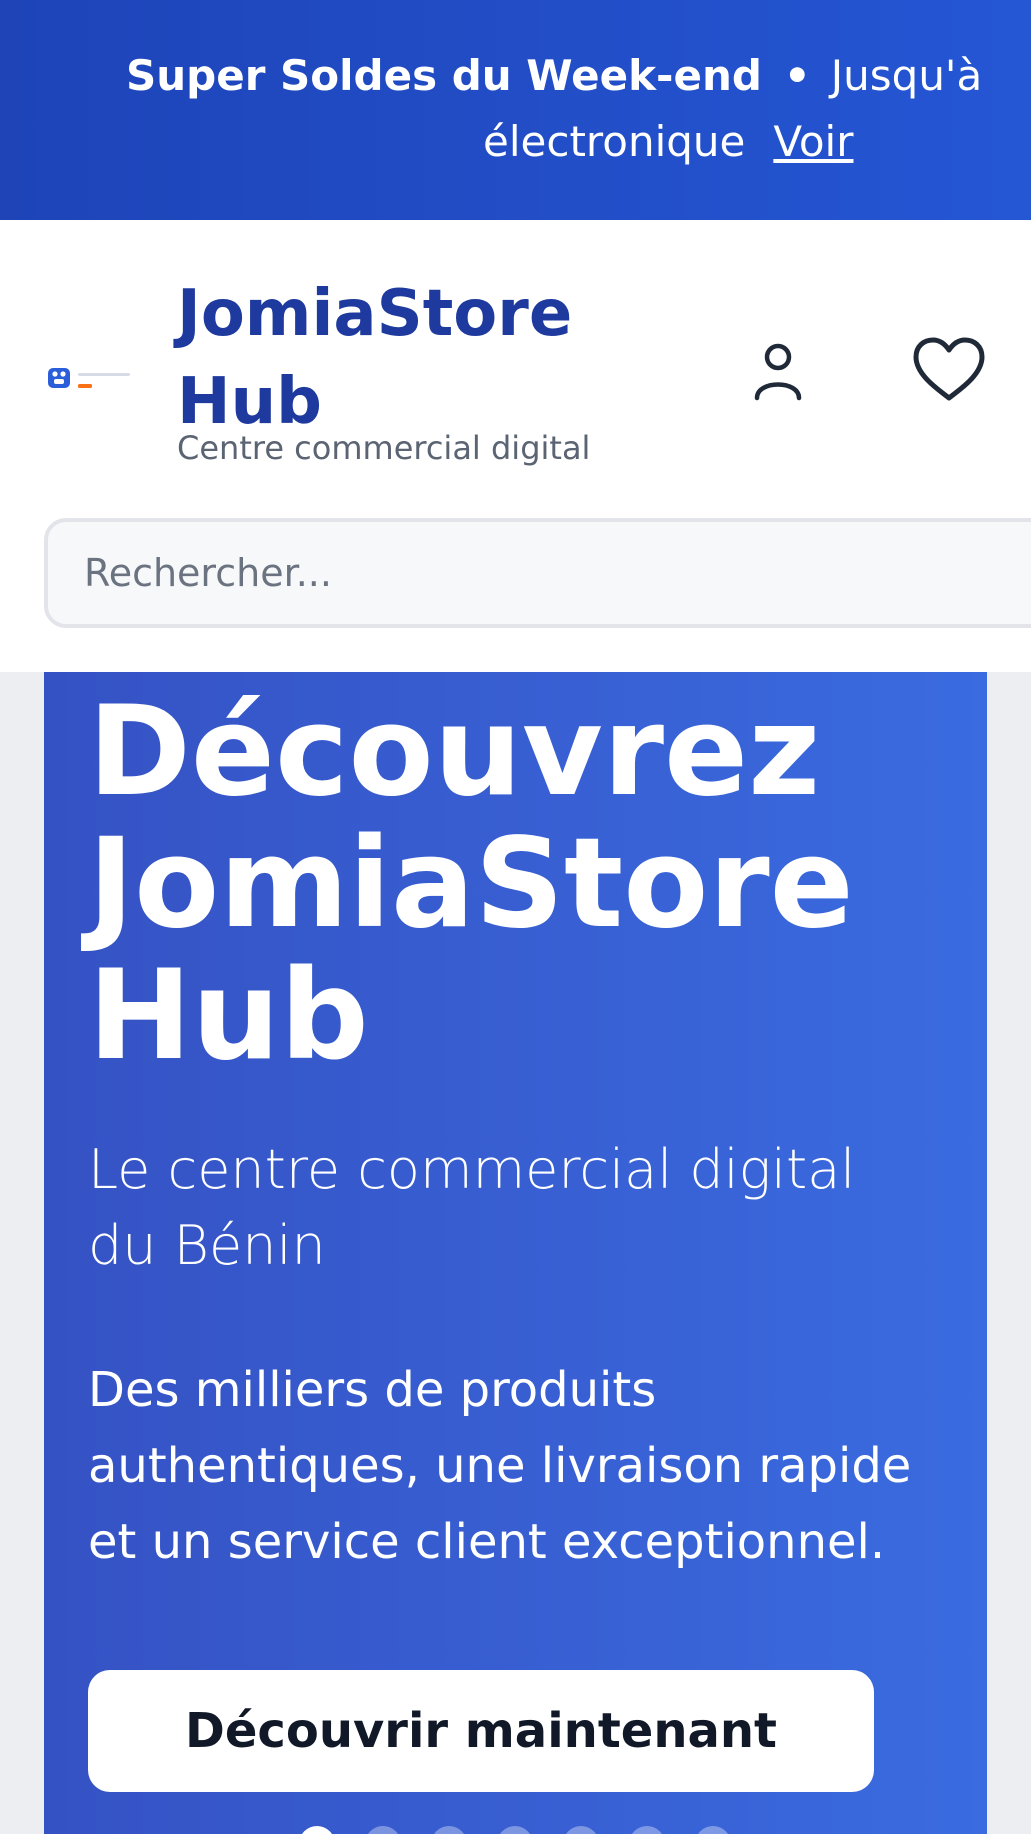 This screenshot has width=1031, height=1834. What do you see at coordinates (614, 141) in the screenshot?
I see `promo-text-2: électronique` at bounding box center [614, 141].